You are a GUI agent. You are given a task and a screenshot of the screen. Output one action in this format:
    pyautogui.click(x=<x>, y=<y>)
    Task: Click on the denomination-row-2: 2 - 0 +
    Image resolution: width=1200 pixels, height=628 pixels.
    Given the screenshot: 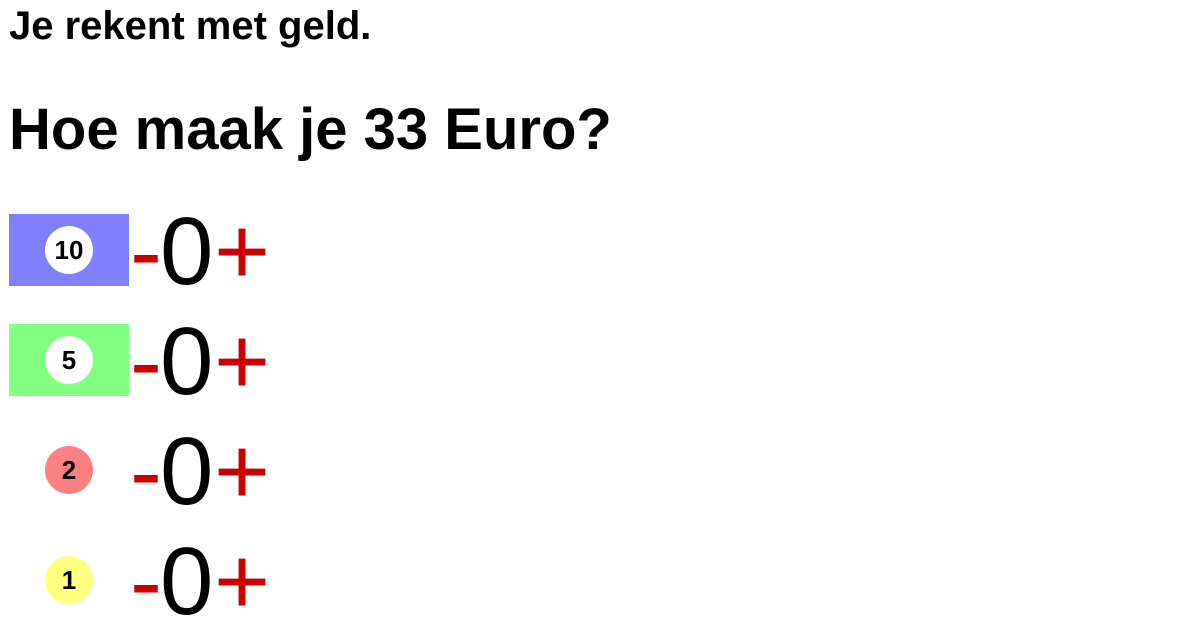 What is the action you would take?
    pyautogui.click(x=209, y=472)
    